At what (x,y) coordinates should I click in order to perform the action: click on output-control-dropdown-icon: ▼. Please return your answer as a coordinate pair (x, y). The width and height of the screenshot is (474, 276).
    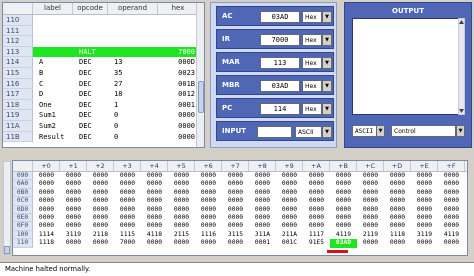
    Looking at the image, I should click on (460, 131).